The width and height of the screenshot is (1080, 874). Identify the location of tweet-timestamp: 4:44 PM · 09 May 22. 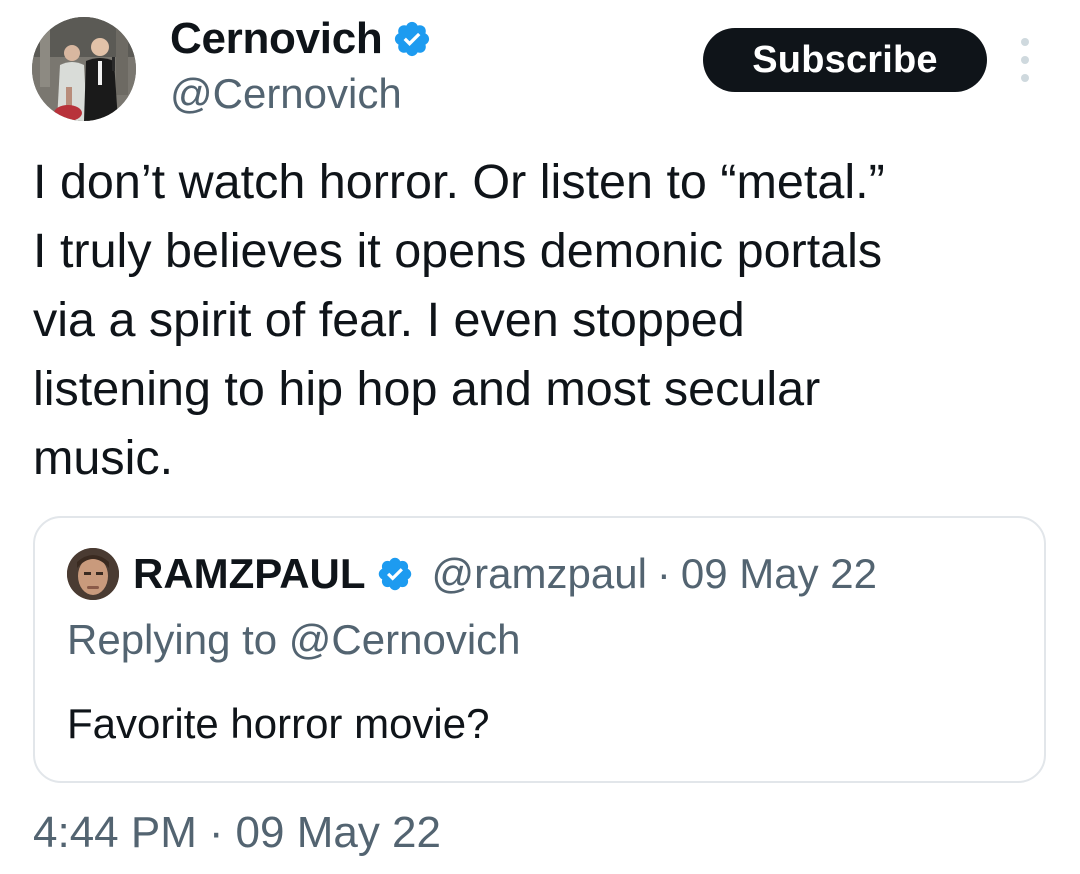
(237, 833).